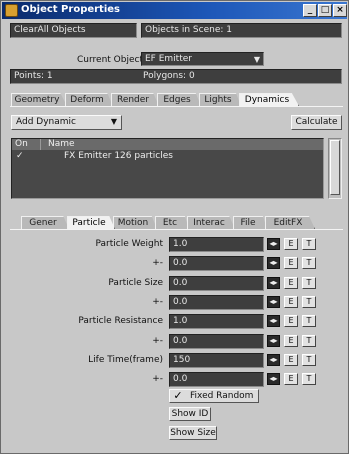  Describe the element at coordinates (40, 144) in the screenshot. I see `column-divider` at that location.